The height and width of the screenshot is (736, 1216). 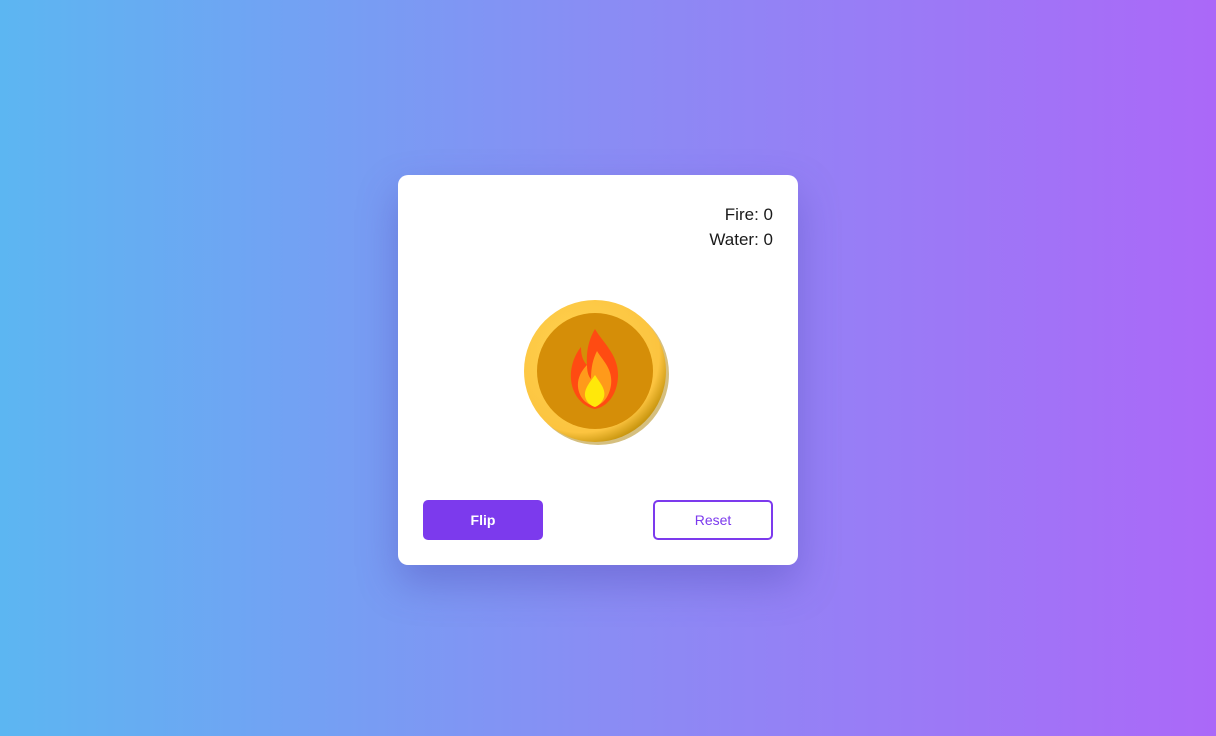 What do you see at coordinates (768, 239) in the screenshot?
I see `water-score-count: 0` at bounding box center [768, 239].